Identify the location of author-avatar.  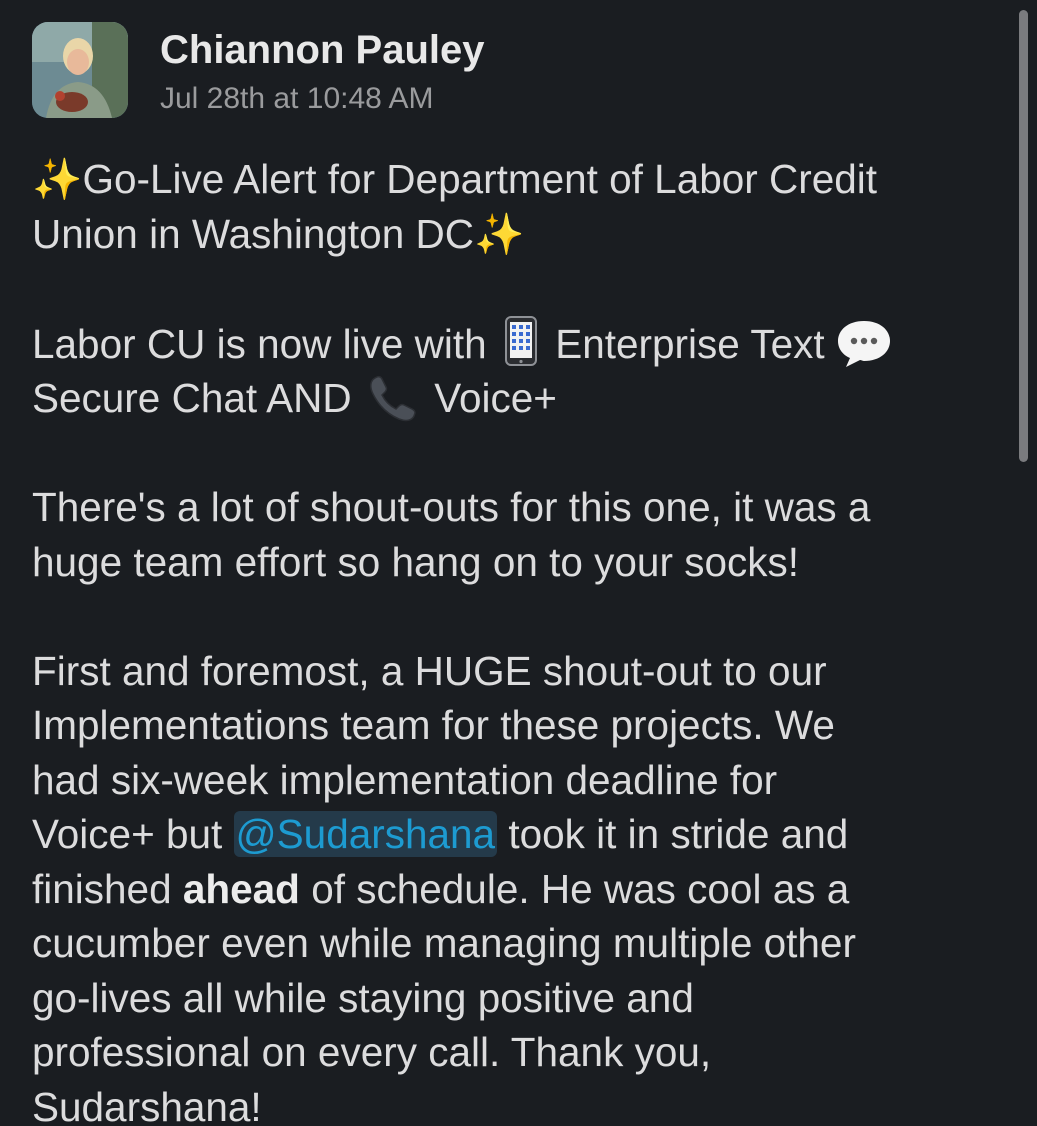
(80, 70).